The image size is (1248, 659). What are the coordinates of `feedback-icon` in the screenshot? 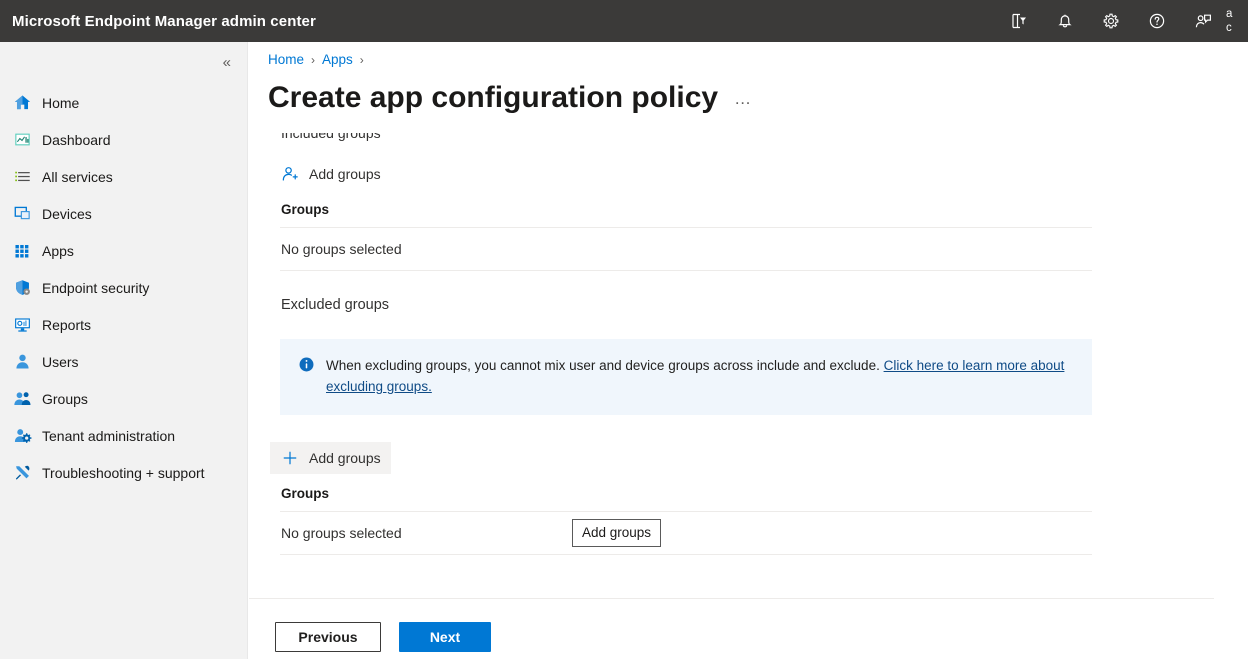 It's located at (1203, 21).